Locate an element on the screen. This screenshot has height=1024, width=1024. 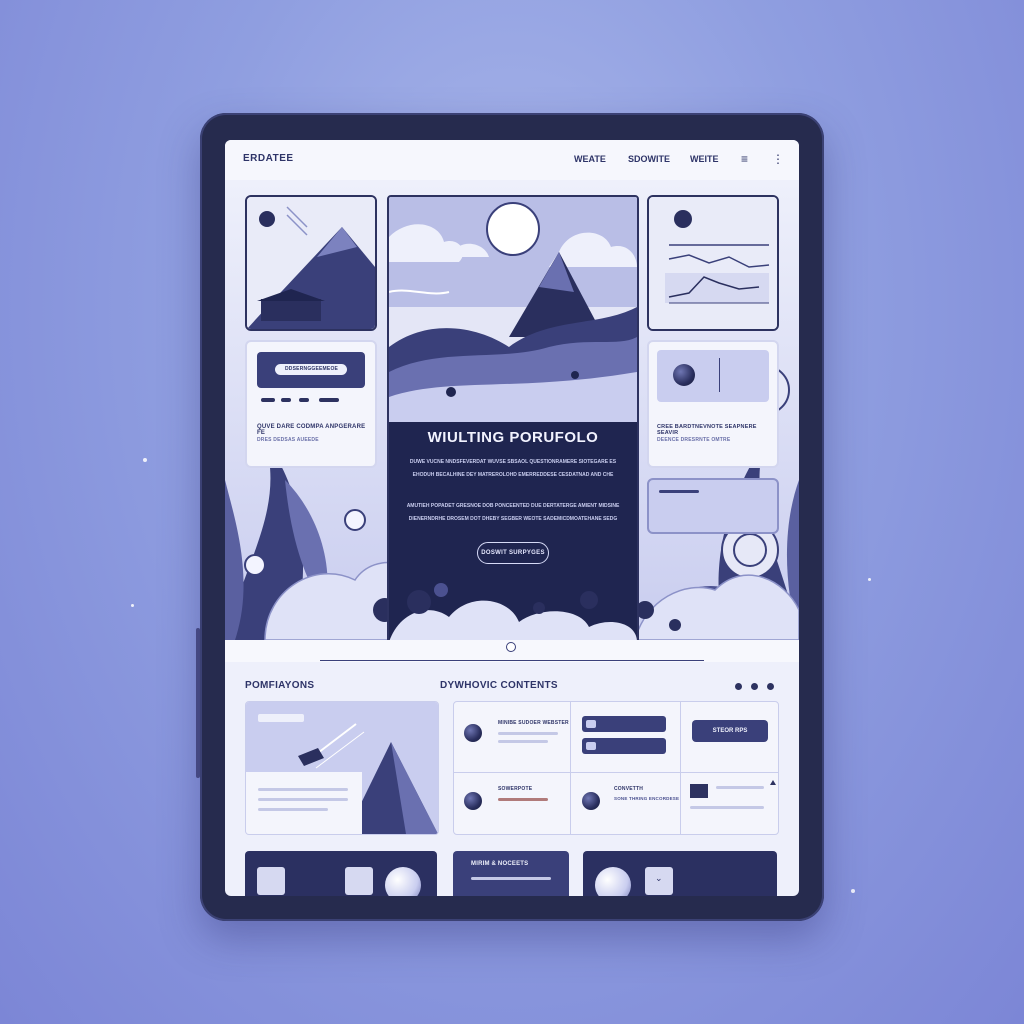
more-icon: ⋮ is located at coordinates (778, 159).